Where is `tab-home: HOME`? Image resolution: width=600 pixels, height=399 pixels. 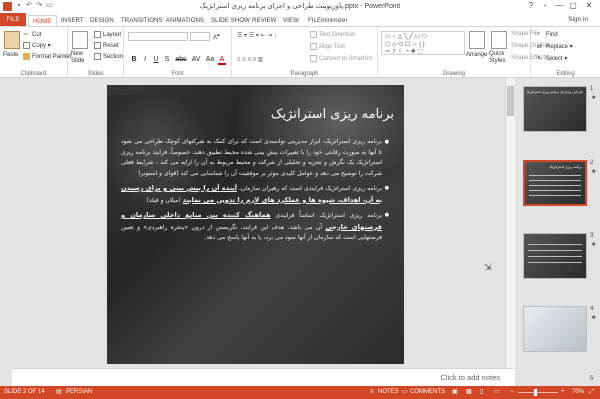
tab-home: HOME is located at coordinates (42, 20).